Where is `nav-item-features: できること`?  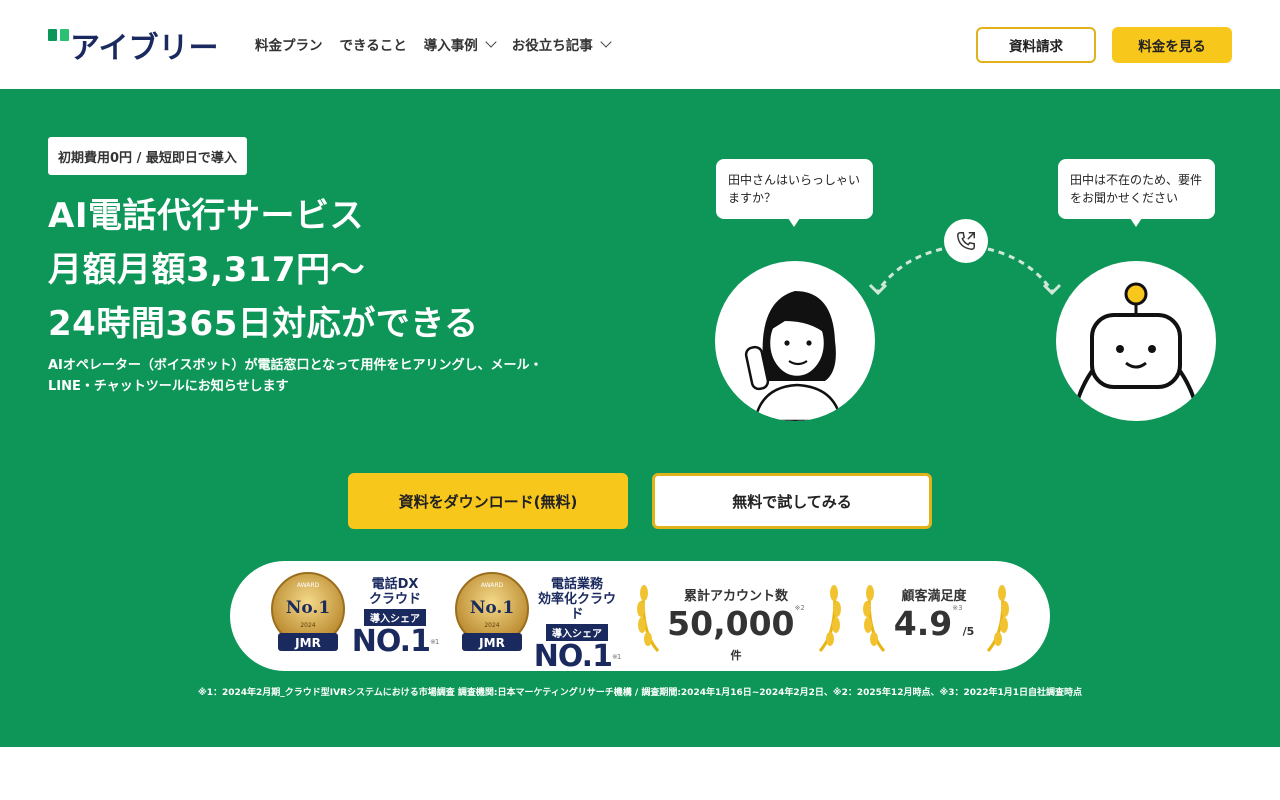
nav-item-features: できること is located at coordinates (373, 44).